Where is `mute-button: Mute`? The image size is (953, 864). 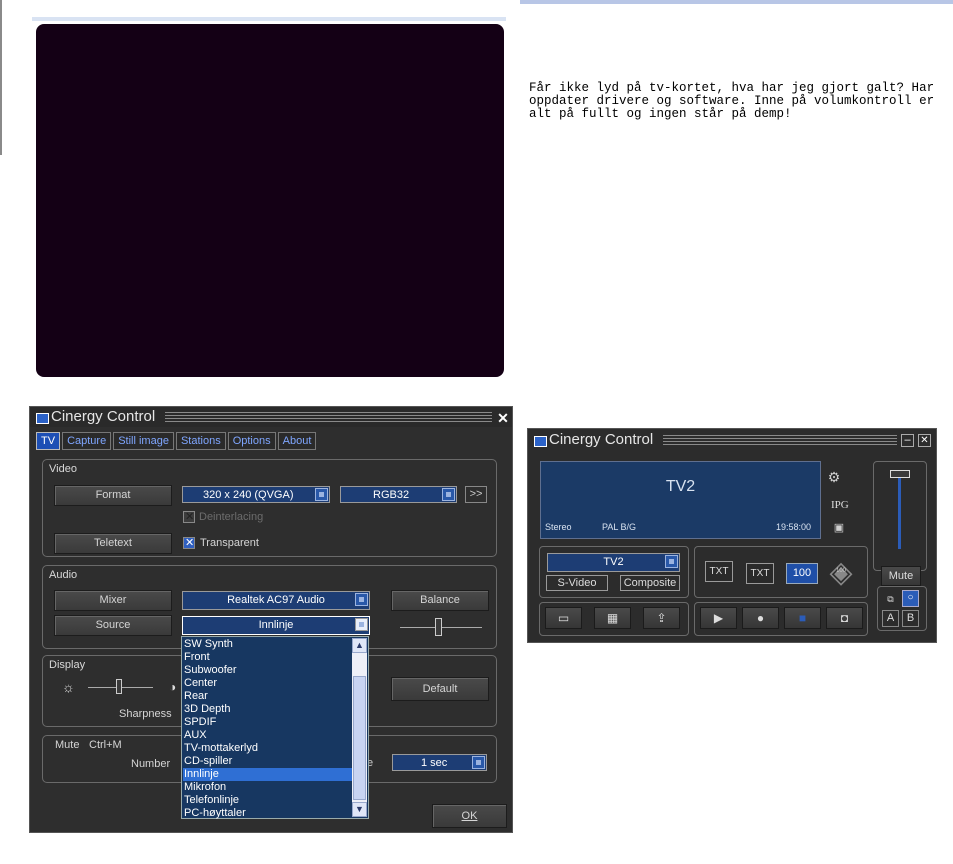
mute-button: Mute is located at coordinates (901, 576).